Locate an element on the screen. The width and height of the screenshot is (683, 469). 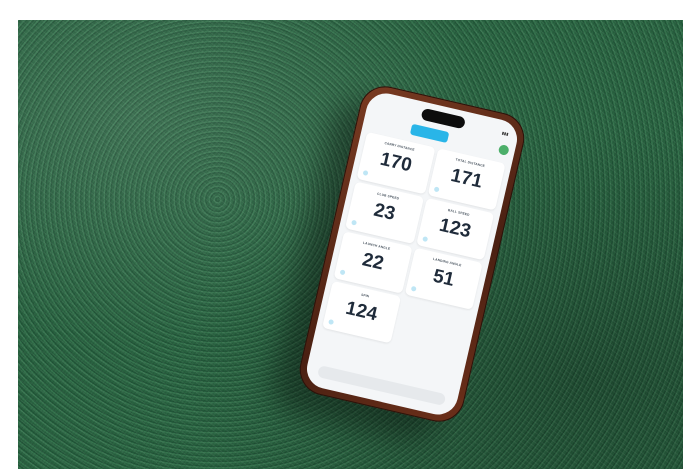
signal-icon: ▮▮▮ is located at coordinates (505, 133).